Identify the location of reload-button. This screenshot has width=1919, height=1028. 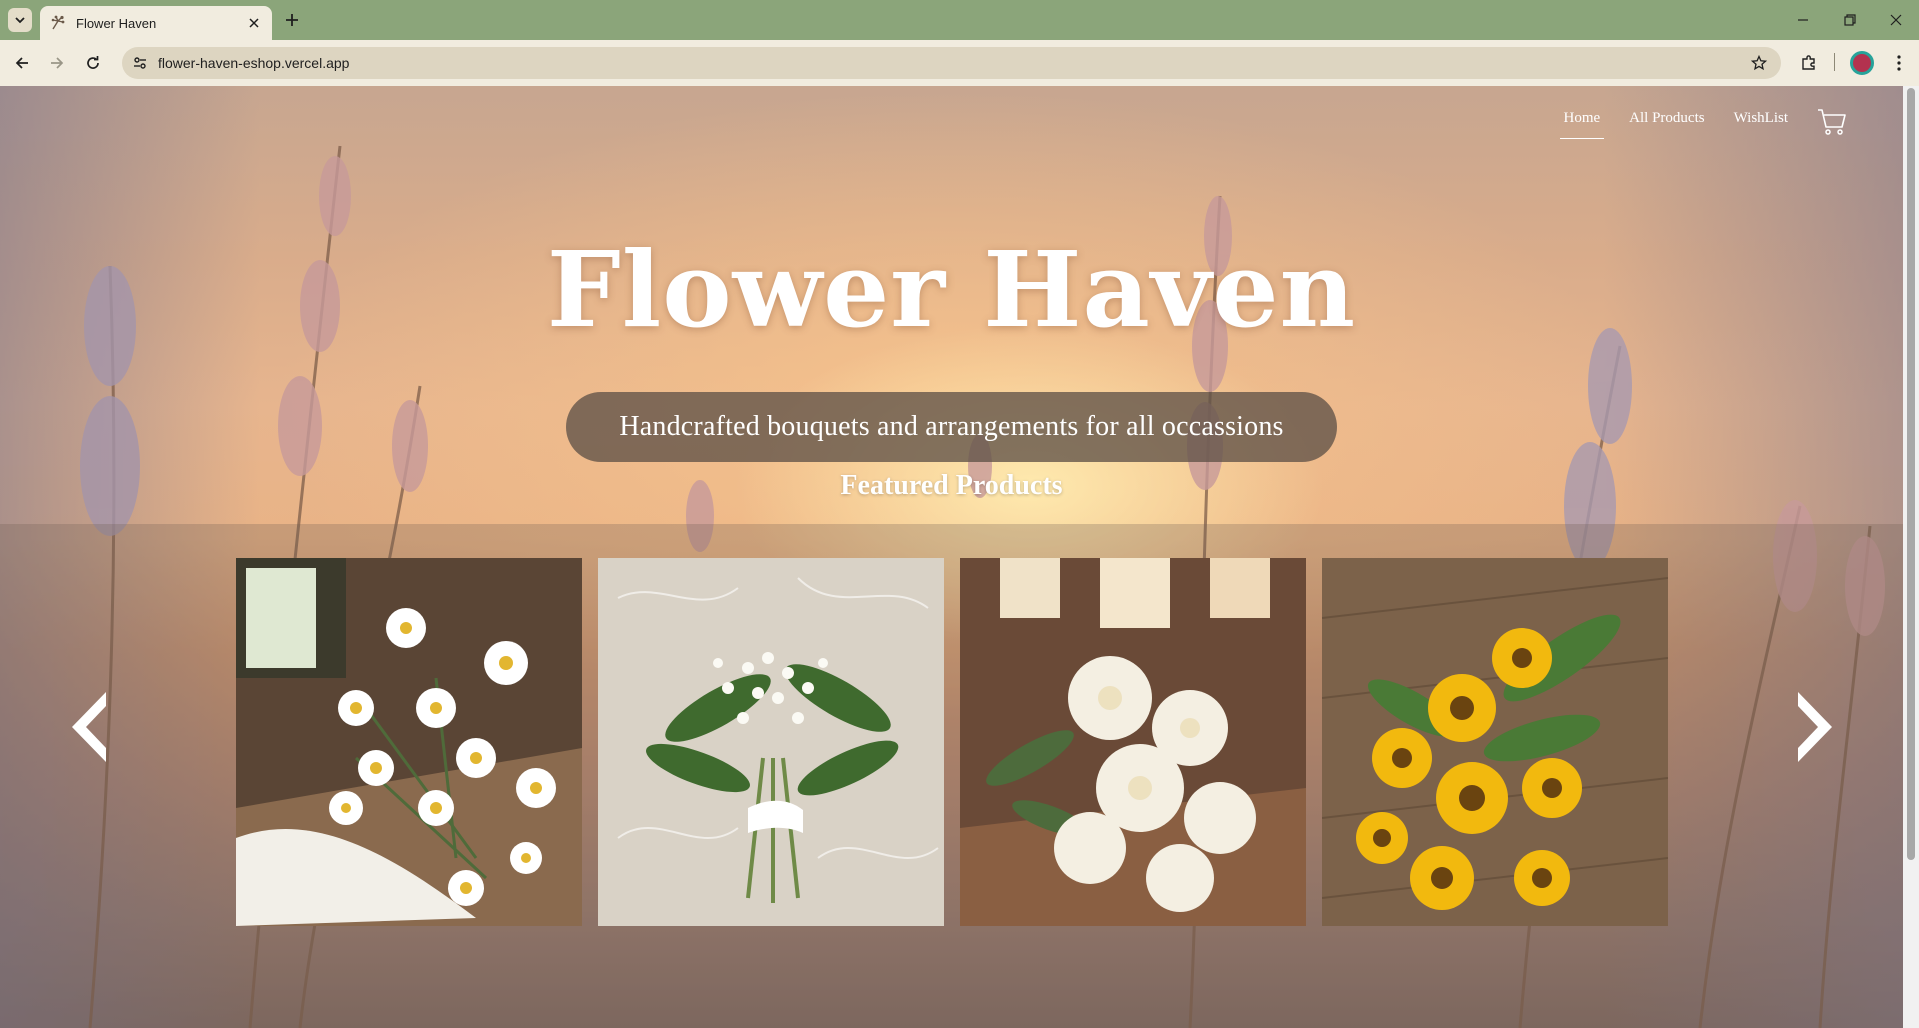
(93, 63).